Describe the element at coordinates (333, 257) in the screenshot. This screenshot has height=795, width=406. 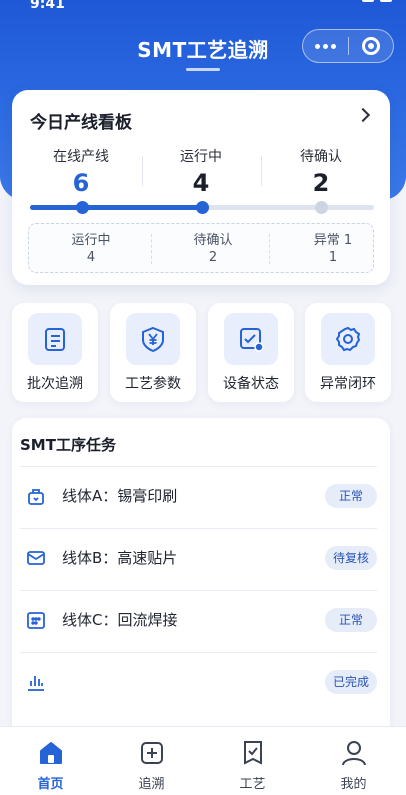
I see `sub-stat-value: 1` at that location.